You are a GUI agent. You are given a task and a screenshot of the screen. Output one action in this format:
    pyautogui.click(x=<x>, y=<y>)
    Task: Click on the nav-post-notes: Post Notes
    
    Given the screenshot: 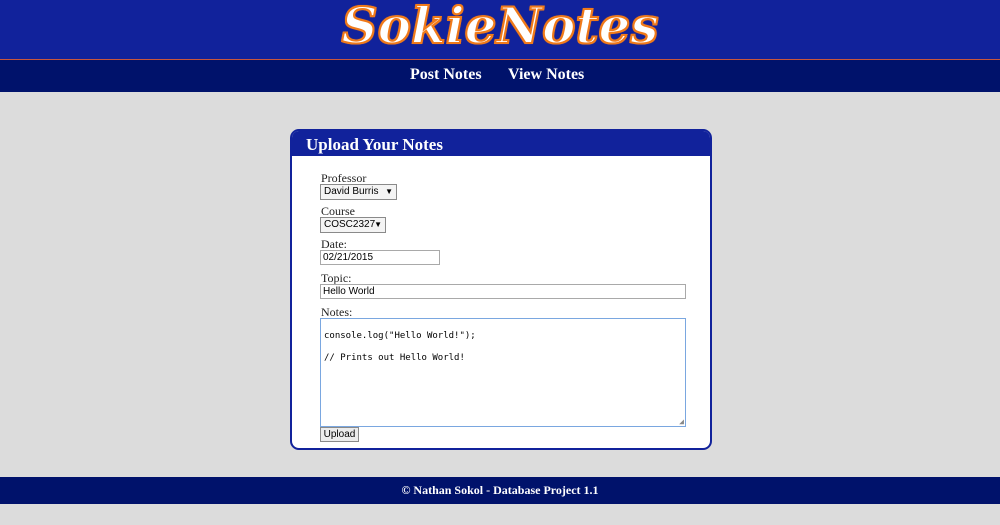 What is the action you would take?
    pyautogui.click(x=446, y=75)
    